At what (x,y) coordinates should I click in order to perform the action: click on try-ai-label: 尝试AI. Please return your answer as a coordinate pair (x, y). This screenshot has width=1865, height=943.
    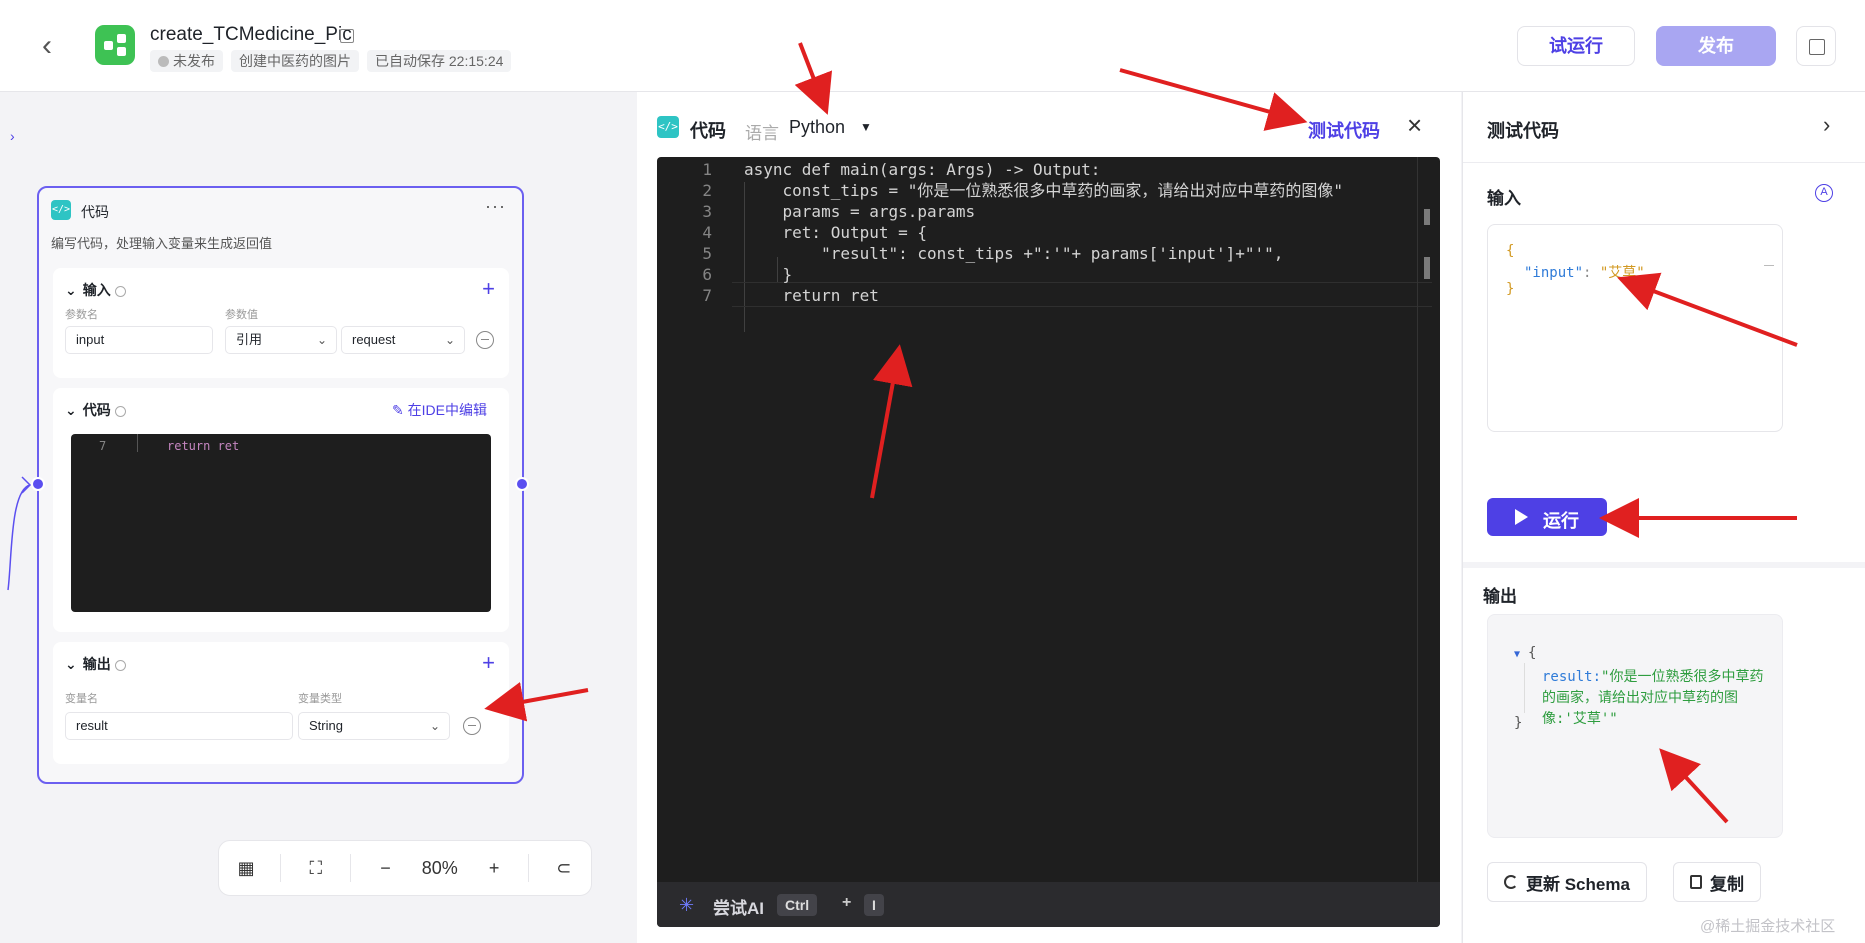
    Looking at the image, I should click on (738, 906).